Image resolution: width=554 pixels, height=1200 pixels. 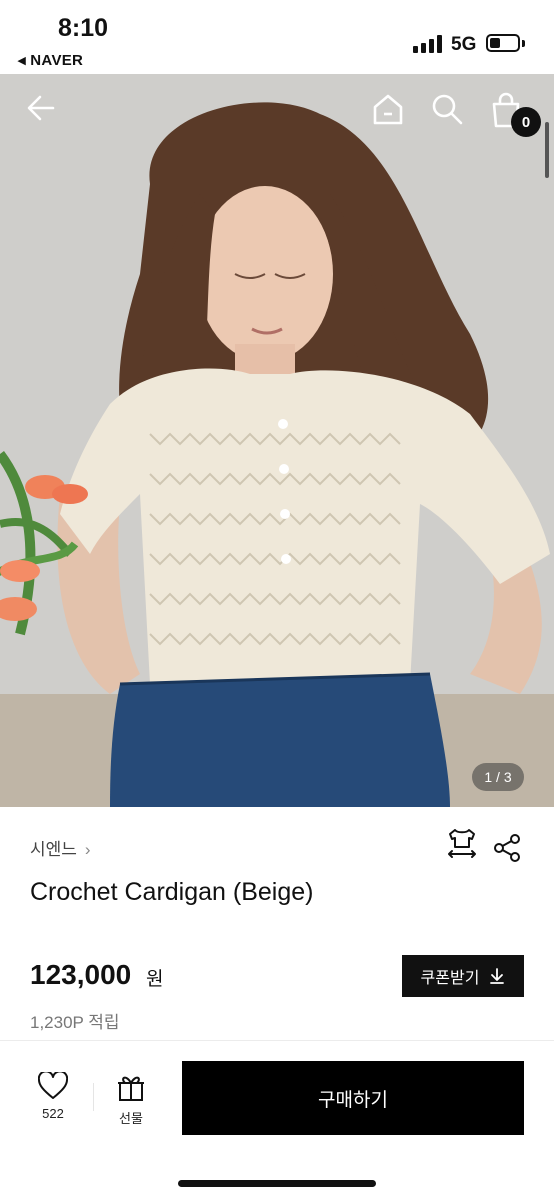 I want to click on brand-name: 시엔느, so click(x=53, y=849).